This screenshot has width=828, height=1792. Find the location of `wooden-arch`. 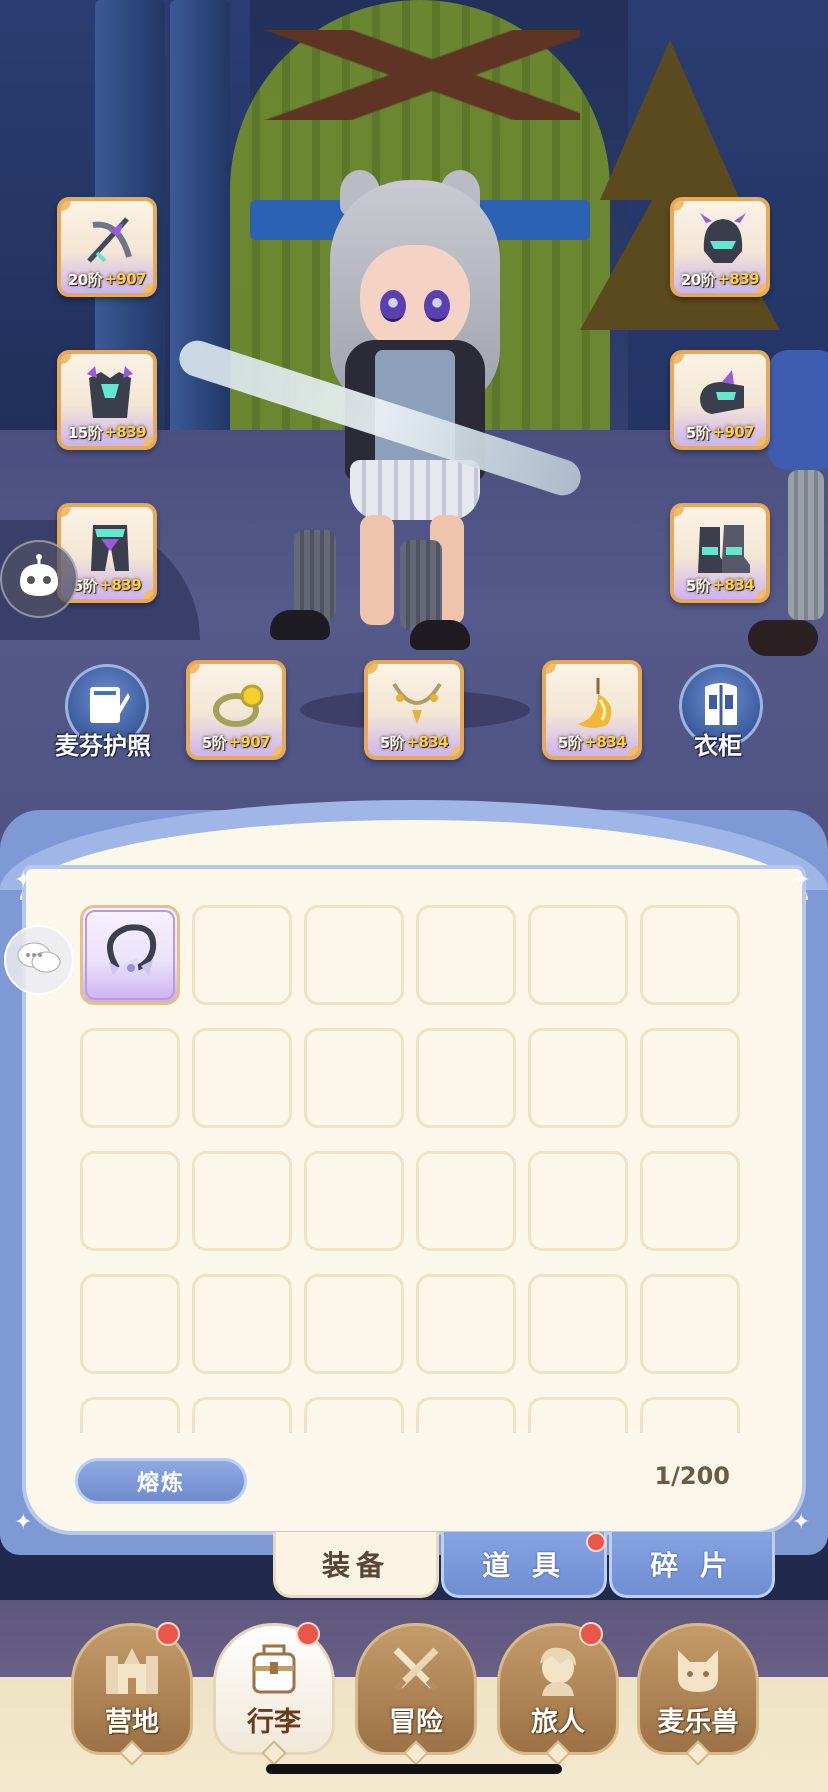

wooden-arch is located at coordinates (415, 75).